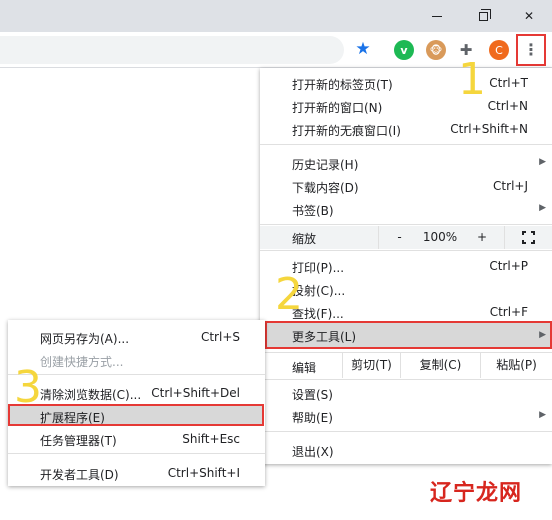 The width and height of the screenshot is (552, 520). What do you see at coordinates (136, 472) in the screenshot?
I see `submenu-item-dev-tools: 开发者工具(D) Ctrl+Shift+I` at bounding box center [136, 472].